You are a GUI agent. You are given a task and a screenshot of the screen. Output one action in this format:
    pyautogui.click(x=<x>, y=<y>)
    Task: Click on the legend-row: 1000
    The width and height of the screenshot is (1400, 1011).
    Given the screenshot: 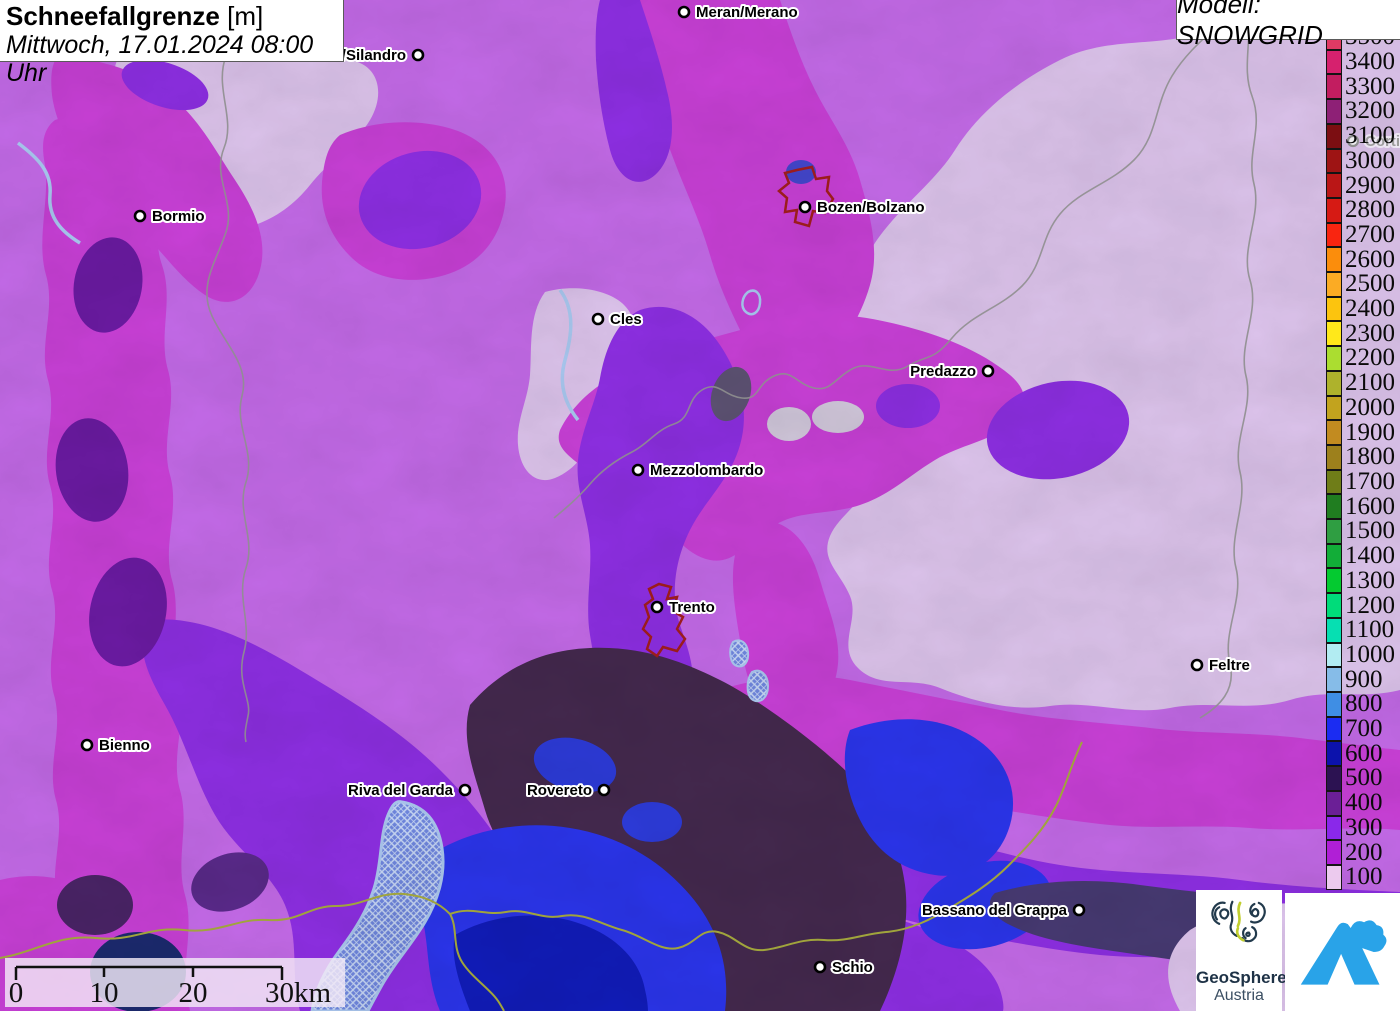 What is the action you would take?
    pyautogui.click(x=1363, y=655)
    